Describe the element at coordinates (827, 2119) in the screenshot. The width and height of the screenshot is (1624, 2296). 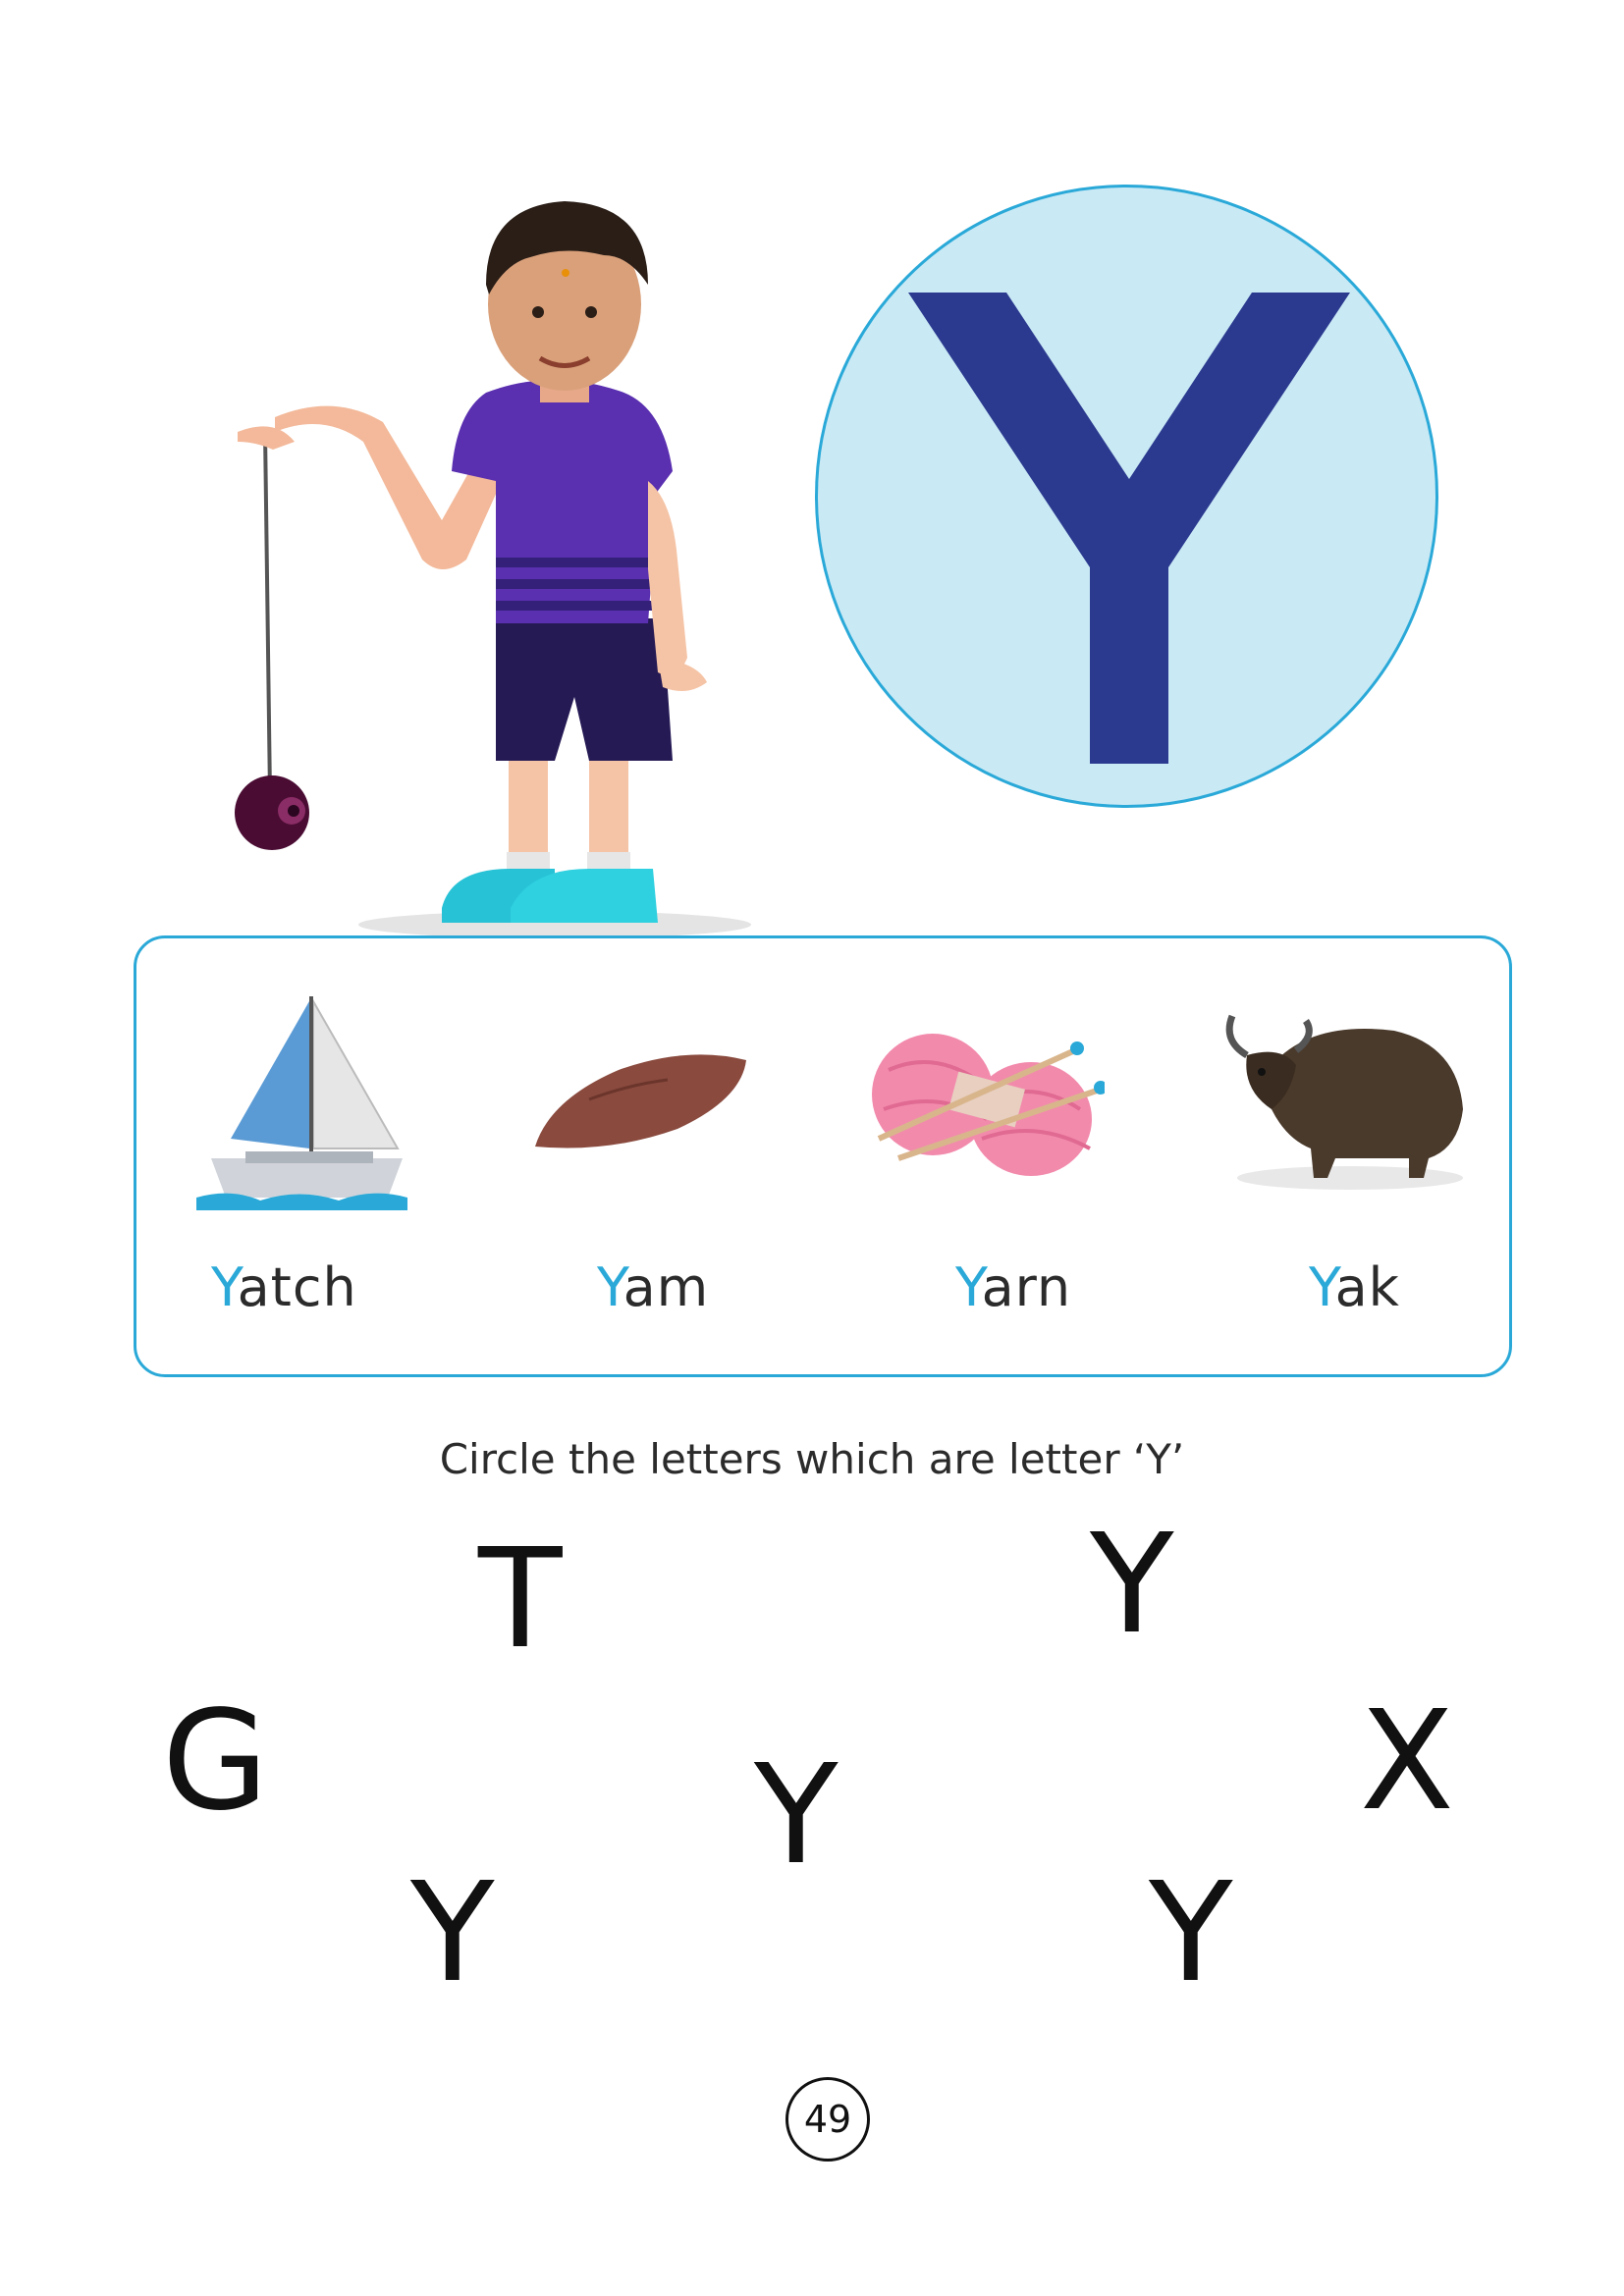
I see `page-number: 49` at that location.